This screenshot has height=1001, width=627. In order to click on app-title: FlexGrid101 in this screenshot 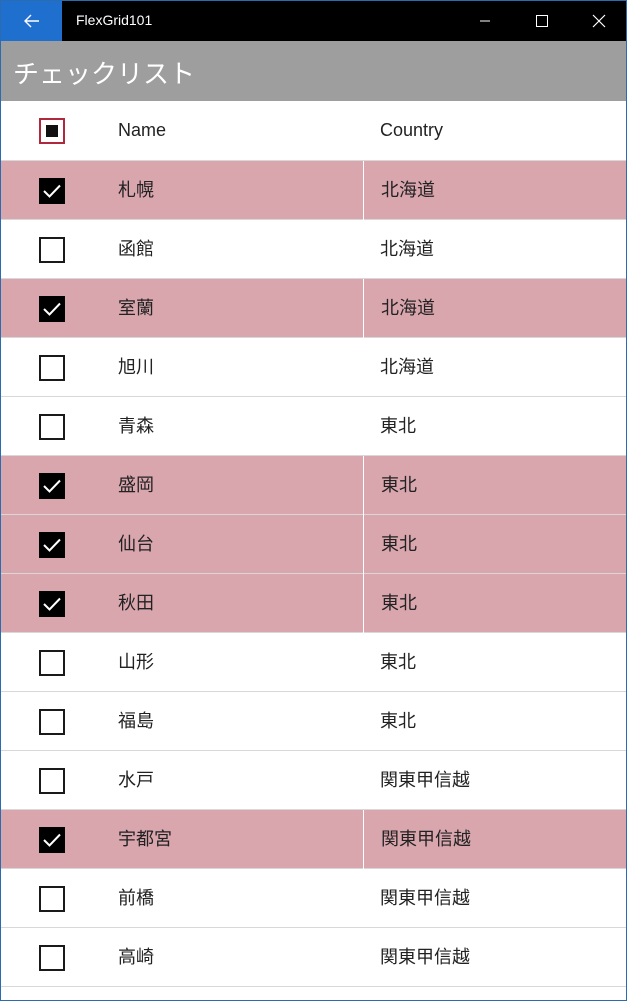, I will do `click(114, 20)`.